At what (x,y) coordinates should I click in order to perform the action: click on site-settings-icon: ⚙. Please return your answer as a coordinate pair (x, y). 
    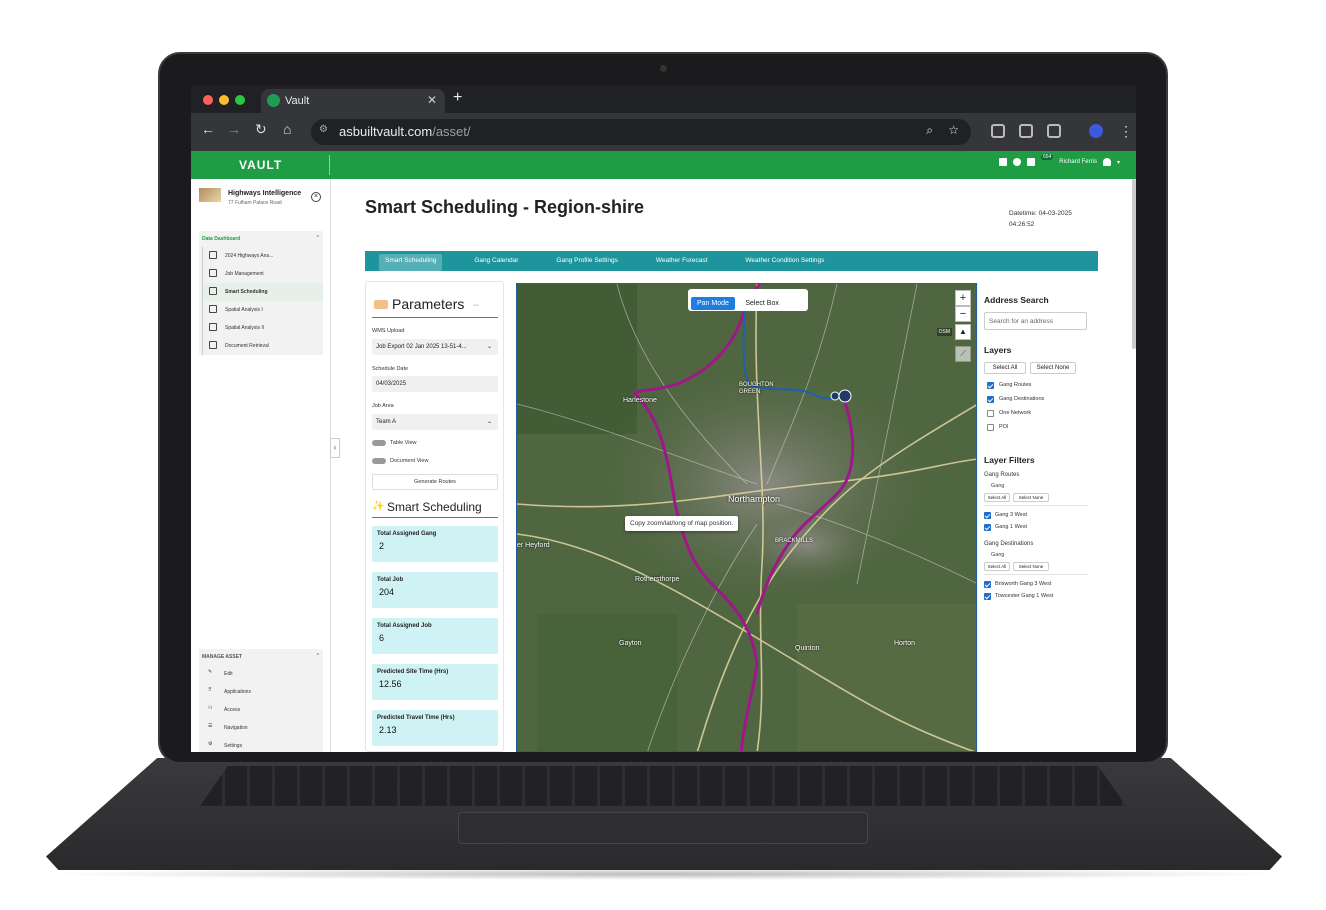
    Looking at the image, I should click on (323, 129).